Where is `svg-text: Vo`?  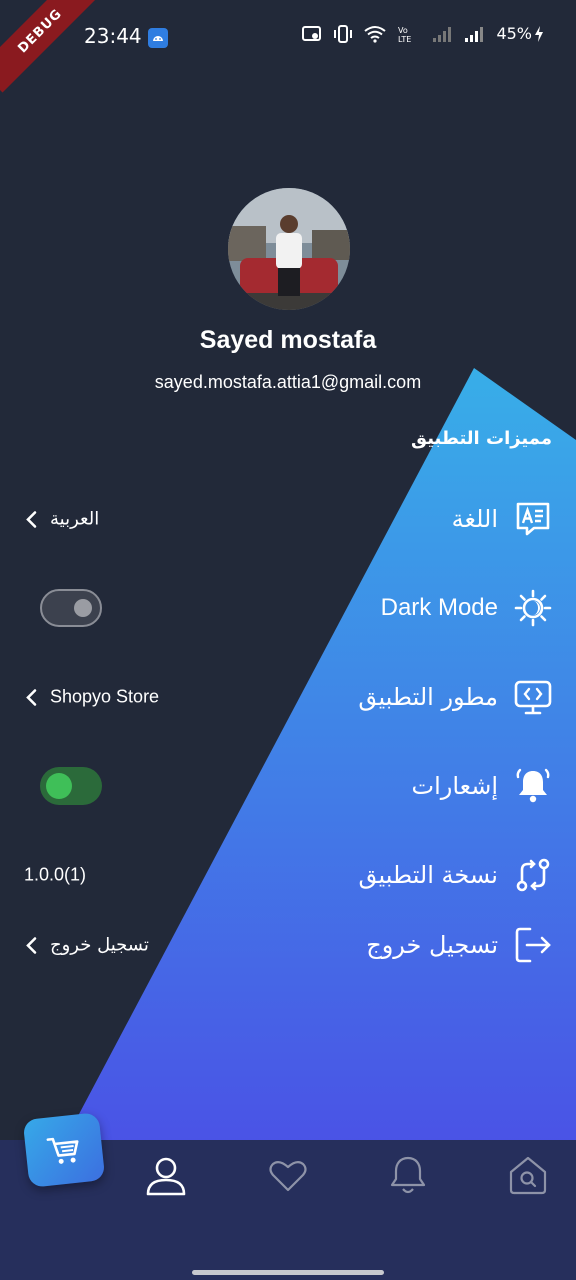
svg-text: Vo is located at coordinates (403, 30).